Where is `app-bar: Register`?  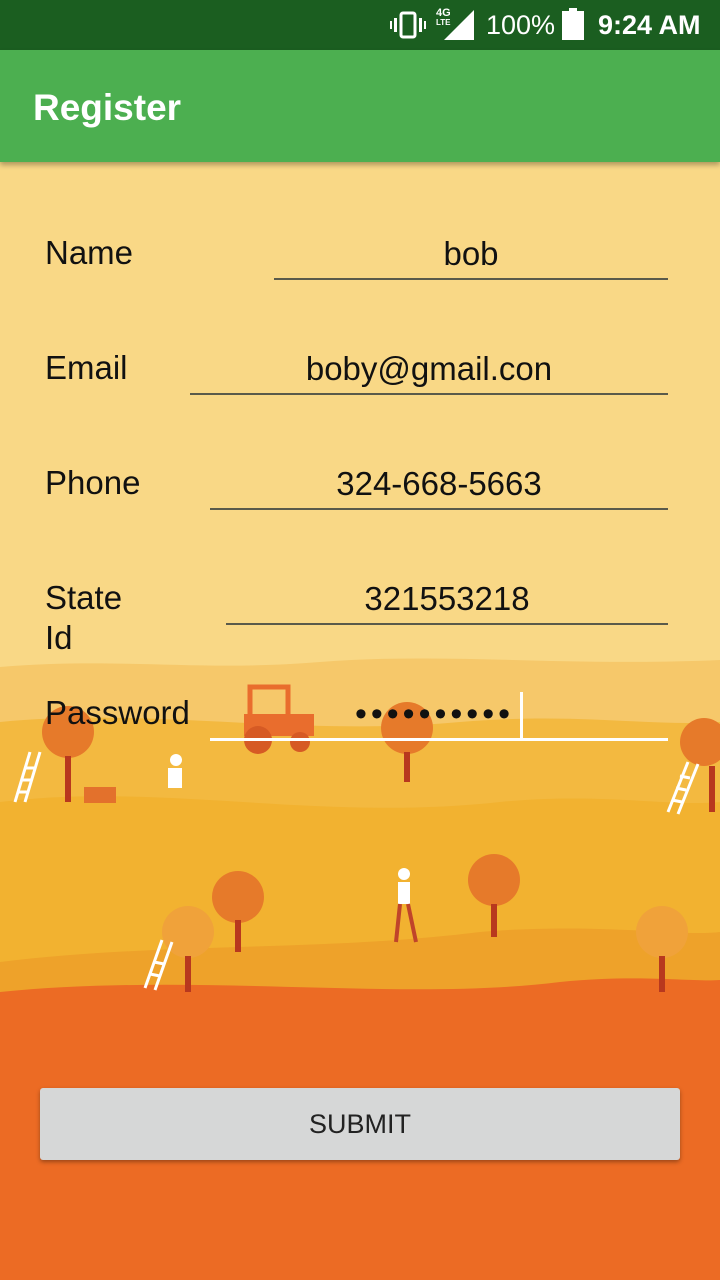 app-bar: Register is located at coordinates (360, 106).